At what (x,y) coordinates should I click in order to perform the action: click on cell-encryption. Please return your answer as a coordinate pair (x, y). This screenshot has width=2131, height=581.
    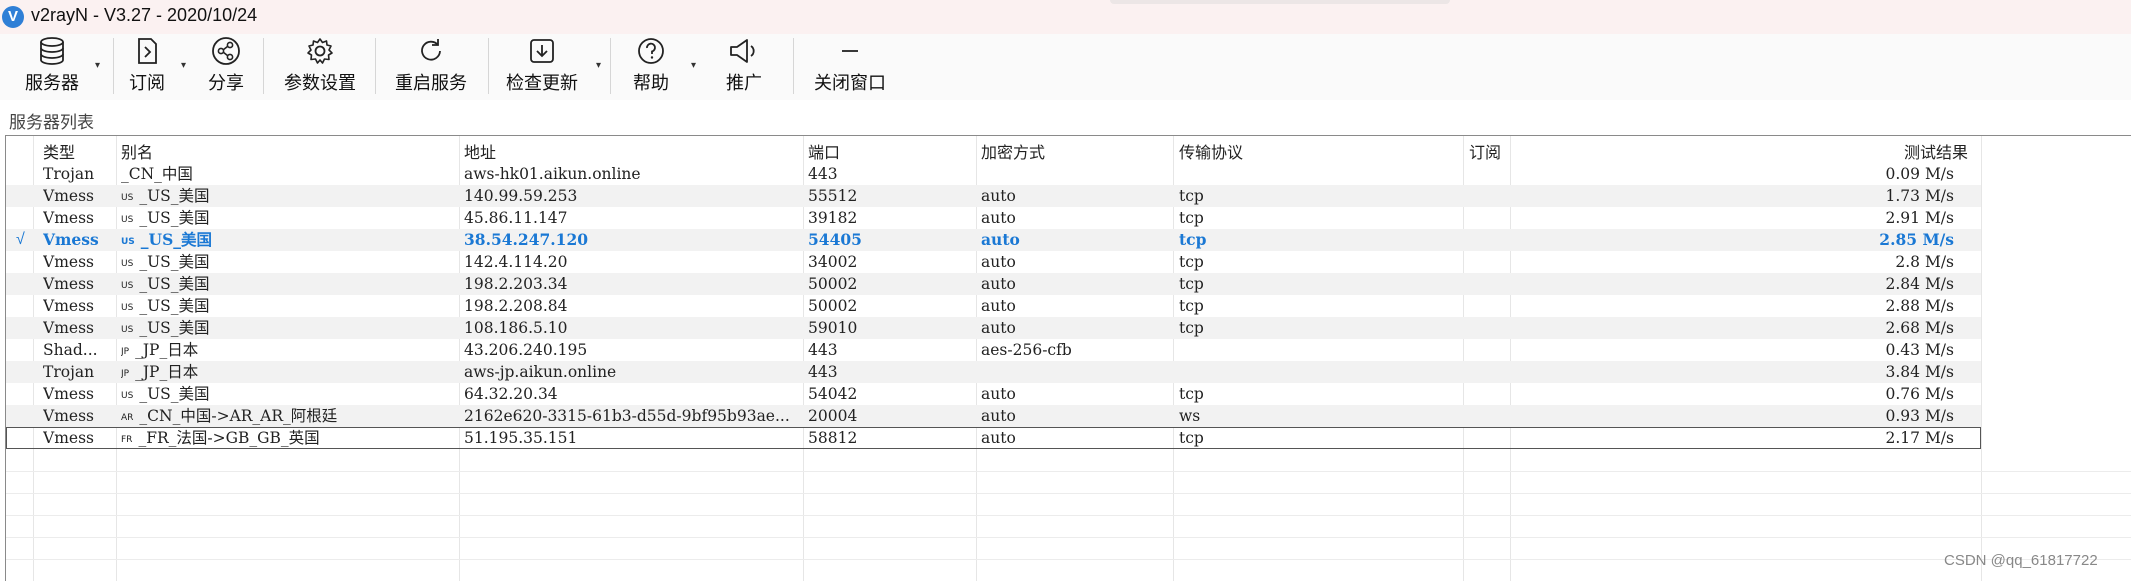
    Looking at the image, I should click on (1077, 372).